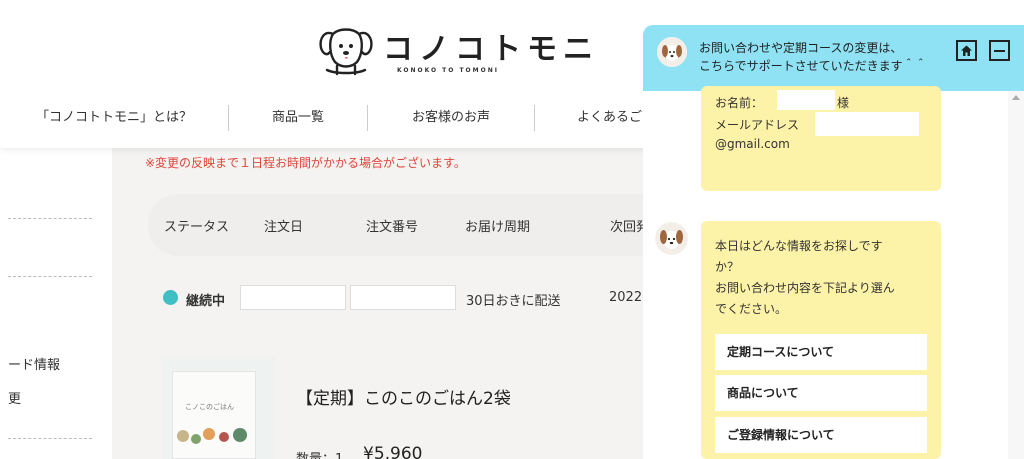 The height and width of the screenshot is (459, 1024). Describe the element at coordinates (867, 124) in the screenshot. I see `email-value-field` at that location.